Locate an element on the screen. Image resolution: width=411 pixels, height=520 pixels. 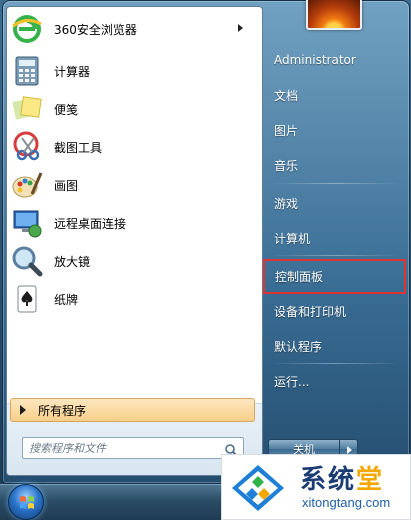
right-item-computer: 计算机 is located at coordinates (335, 238).